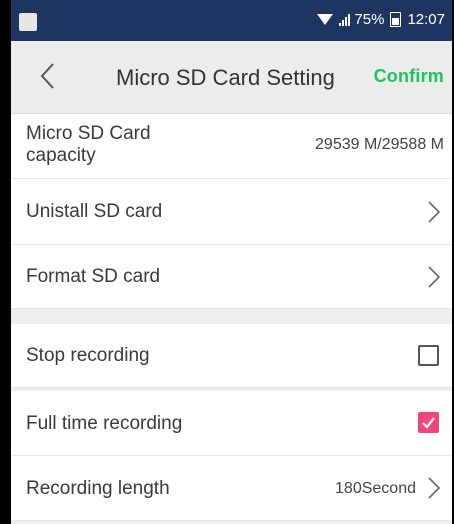 The height and width of the screenshot is (524, 454). I want to click on toolbar: Micro SD Card Setting Confirm, so click(231, 77).